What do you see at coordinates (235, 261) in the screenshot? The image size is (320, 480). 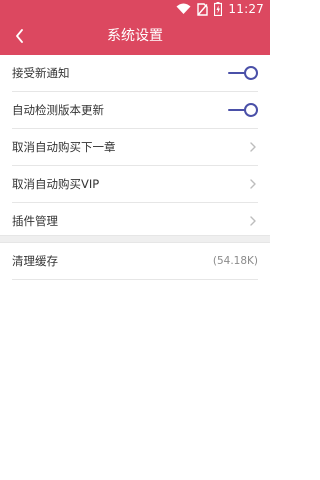 I see `cache-size: (54.18K)` at bounding box center [235, 261].